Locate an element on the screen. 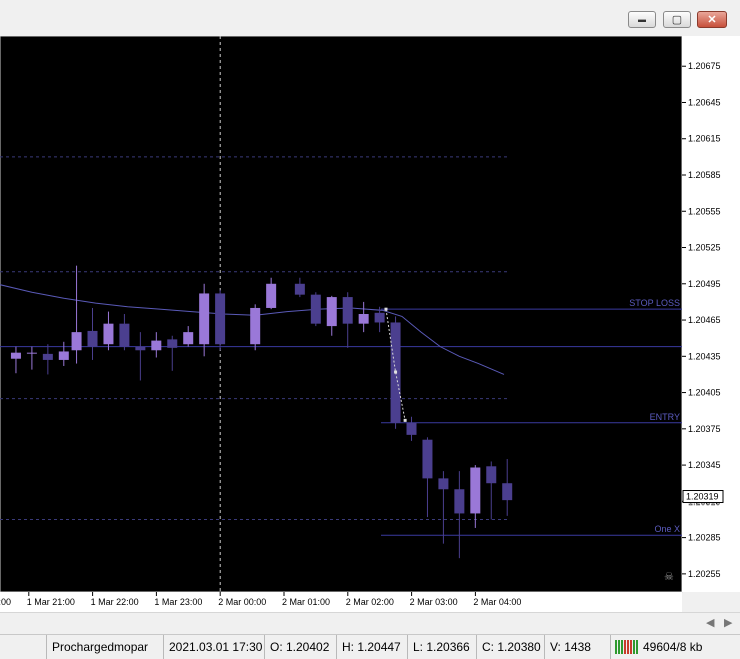  scroll-right-icon: ▶ is located at coordinates (728, 622).